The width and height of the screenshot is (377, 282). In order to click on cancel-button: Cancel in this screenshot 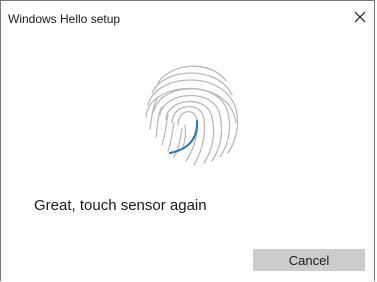, I will do `click(309, 260)`.